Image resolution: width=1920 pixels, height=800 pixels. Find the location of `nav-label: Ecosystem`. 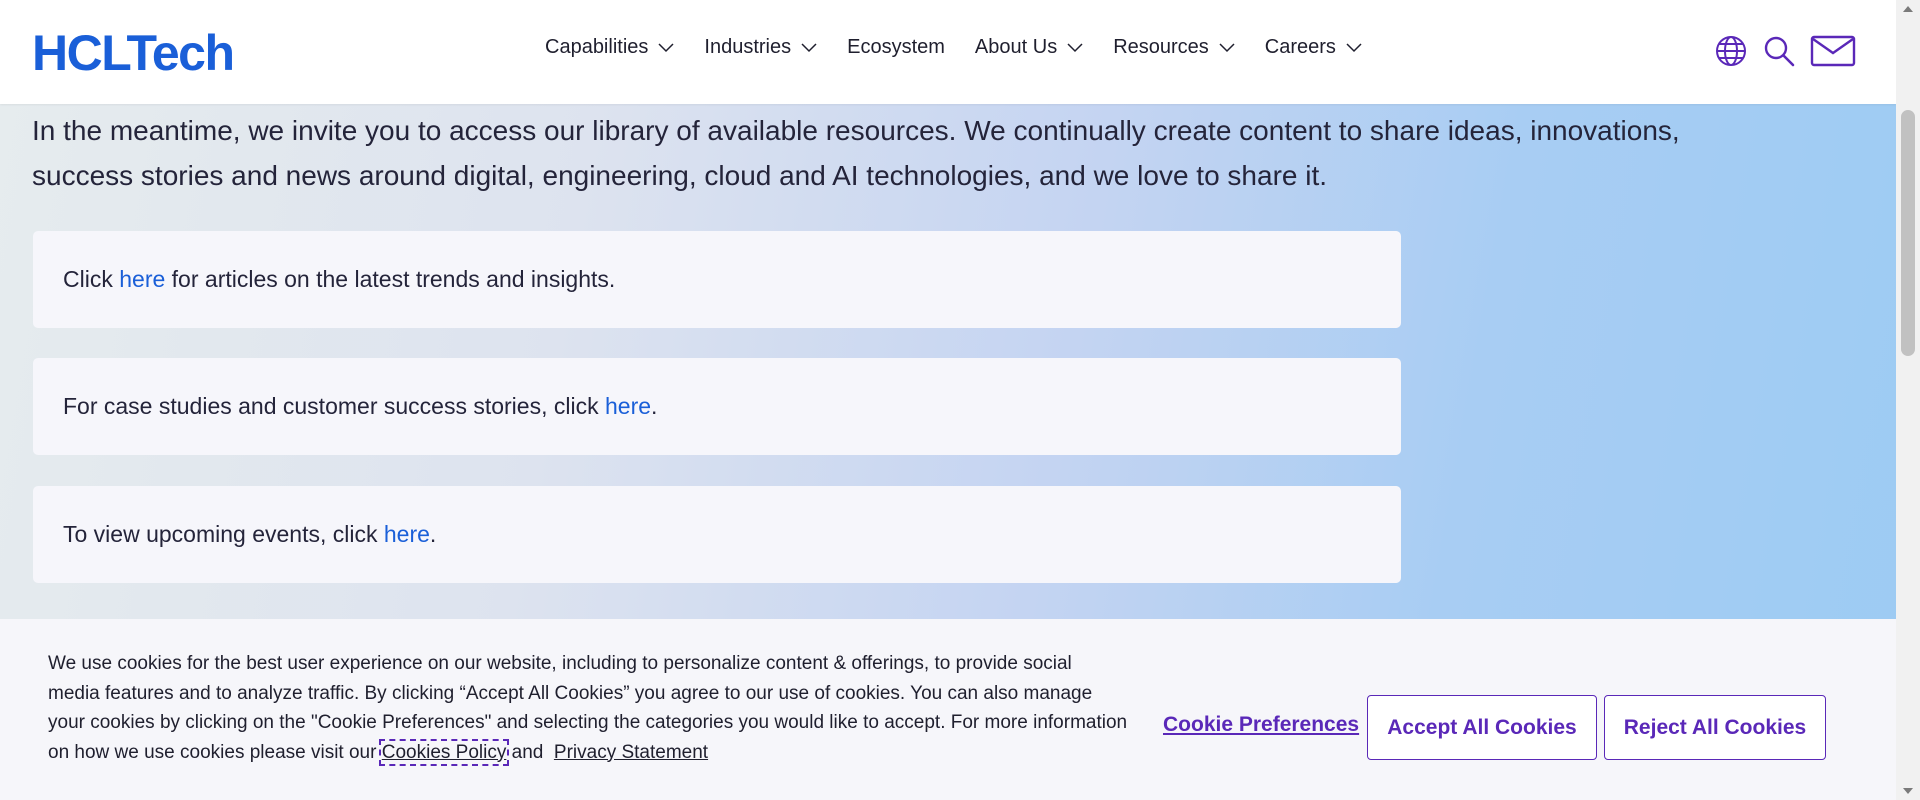

nav-label: Ecosystem is located at coordinates (896, 47).